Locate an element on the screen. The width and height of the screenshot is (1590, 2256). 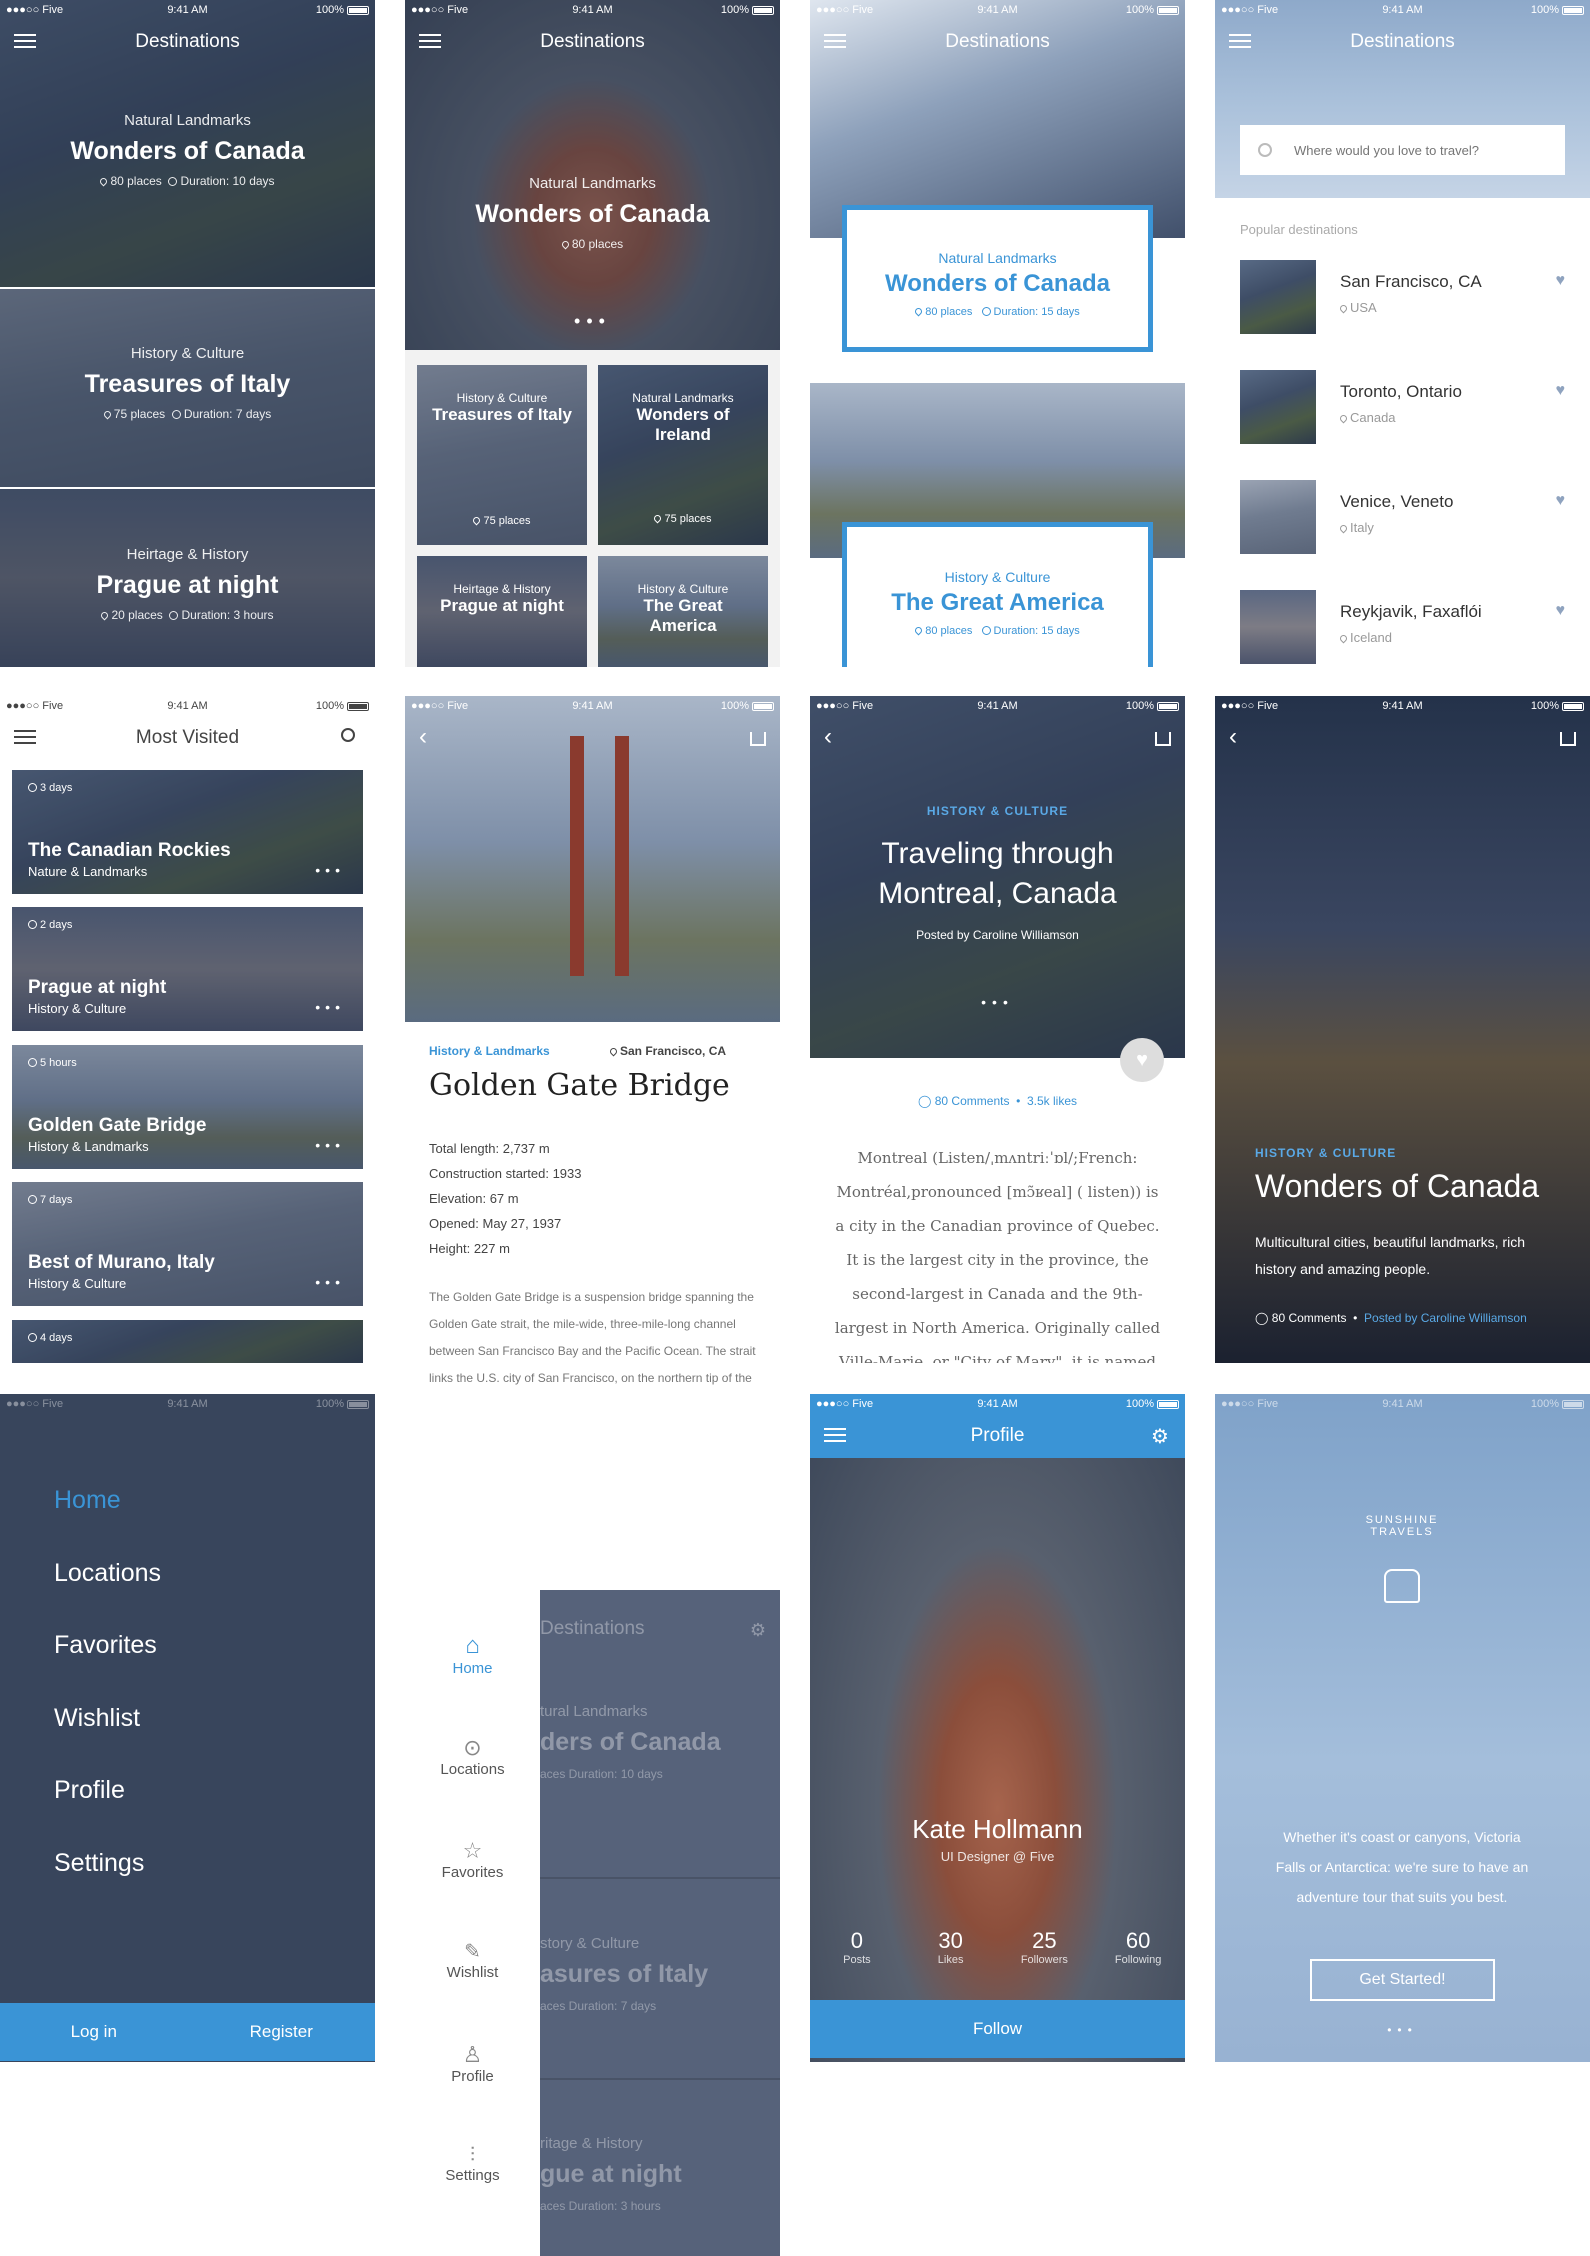
thumbnail is located at coordinates (1278, 407).